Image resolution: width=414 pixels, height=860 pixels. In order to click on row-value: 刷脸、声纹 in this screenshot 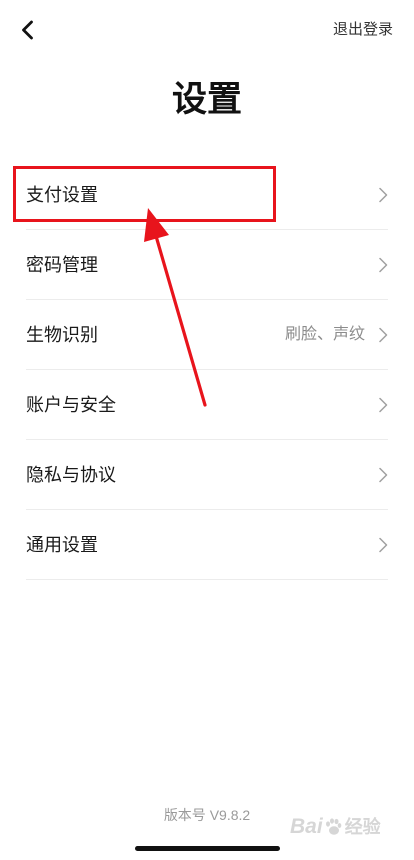, I will do `click(324, 334)`.